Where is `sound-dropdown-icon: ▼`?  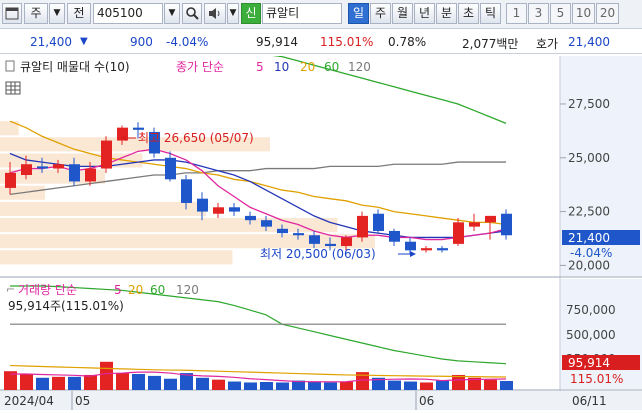 sound-dropdown-icon: ▼ is located at coordinates (233, 13).